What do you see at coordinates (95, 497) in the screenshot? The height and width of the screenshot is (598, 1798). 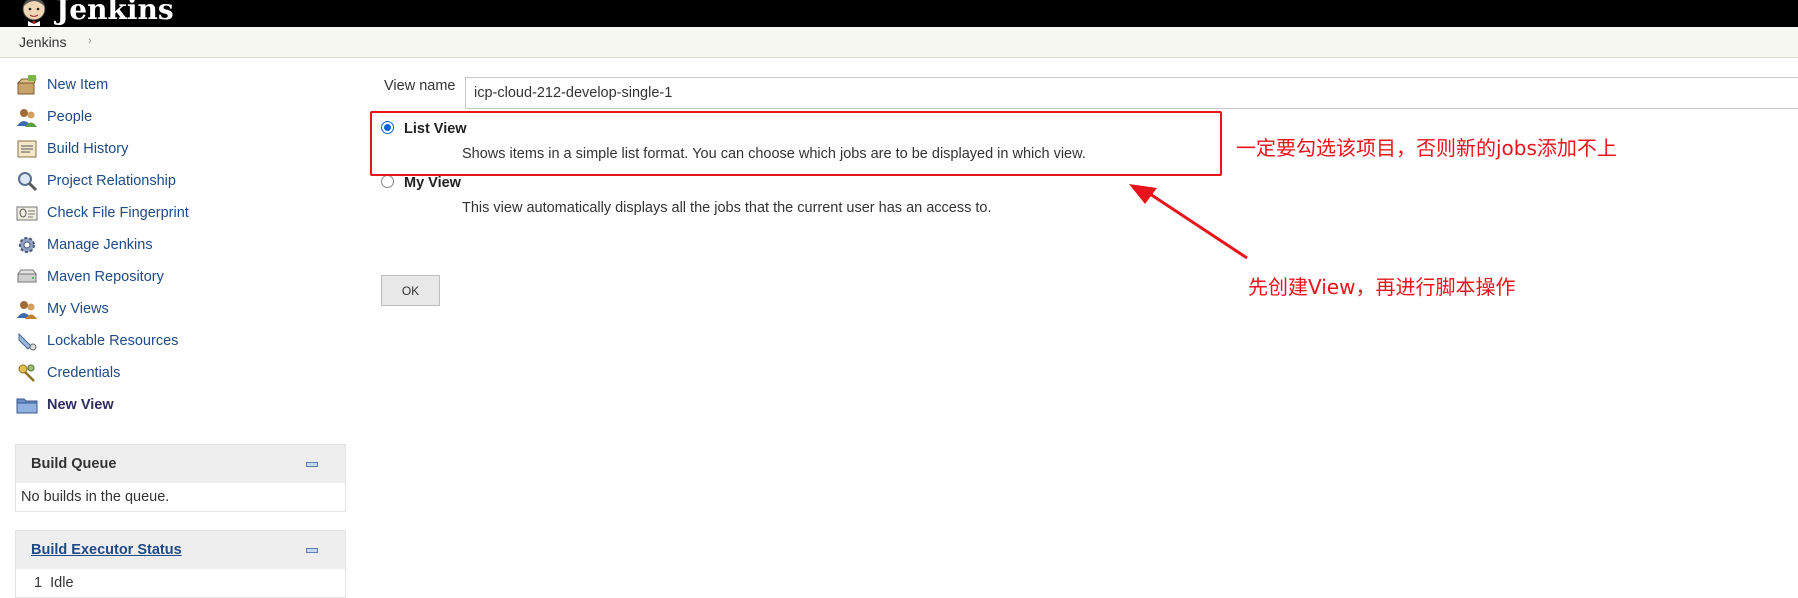 I see `build-queue-empty-text: No builds in the queue.` at bounding box center [95, 497].